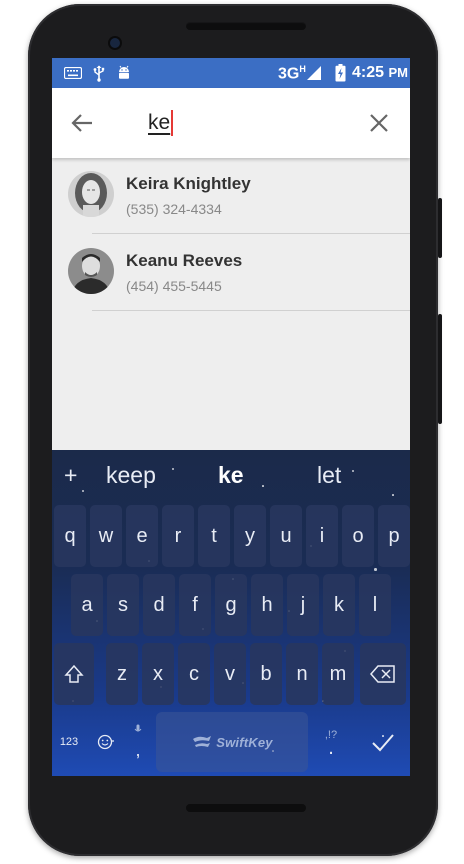 This screenshot has height=864, width=464. I want to click on punctuation-key: ,!? ., so click(331, 742).